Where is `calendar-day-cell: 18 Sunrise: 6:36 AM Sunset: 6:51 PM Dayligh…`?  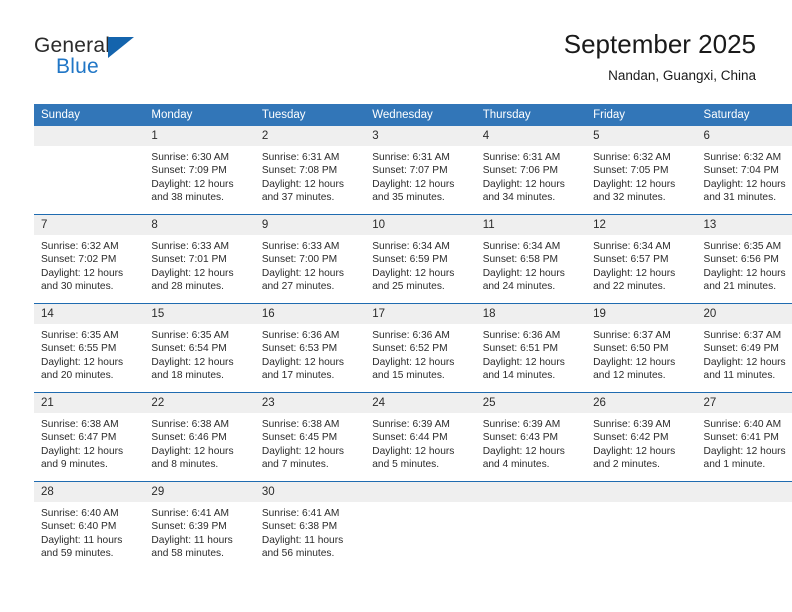 calendar-day-cell: 18 Sunrise: 6:36 AM Sunset: 6:51 PM Dayligh… is located at coordinates (531, 348).